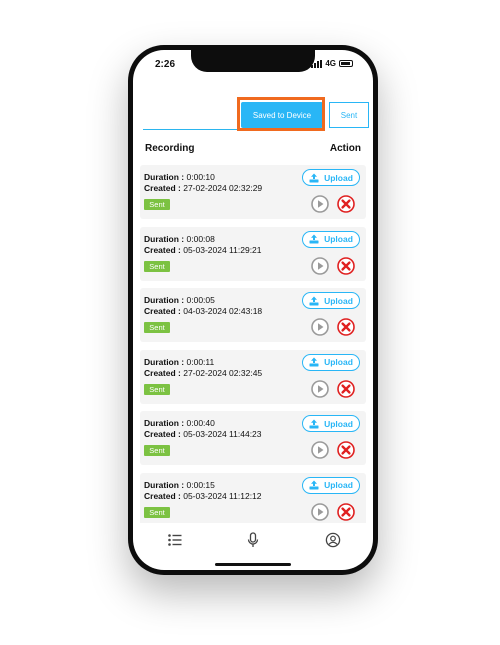 The image size is (500, 645). Describe the element at coordinates (253, 564) in the screenshot. I see `home-indicator` at that location.